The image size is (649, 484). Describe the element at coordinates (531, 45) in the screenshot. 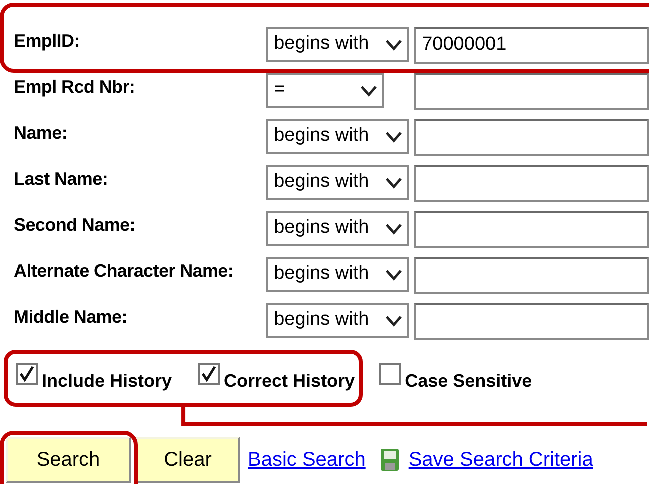

I see `text-field: 70000001` at that location.